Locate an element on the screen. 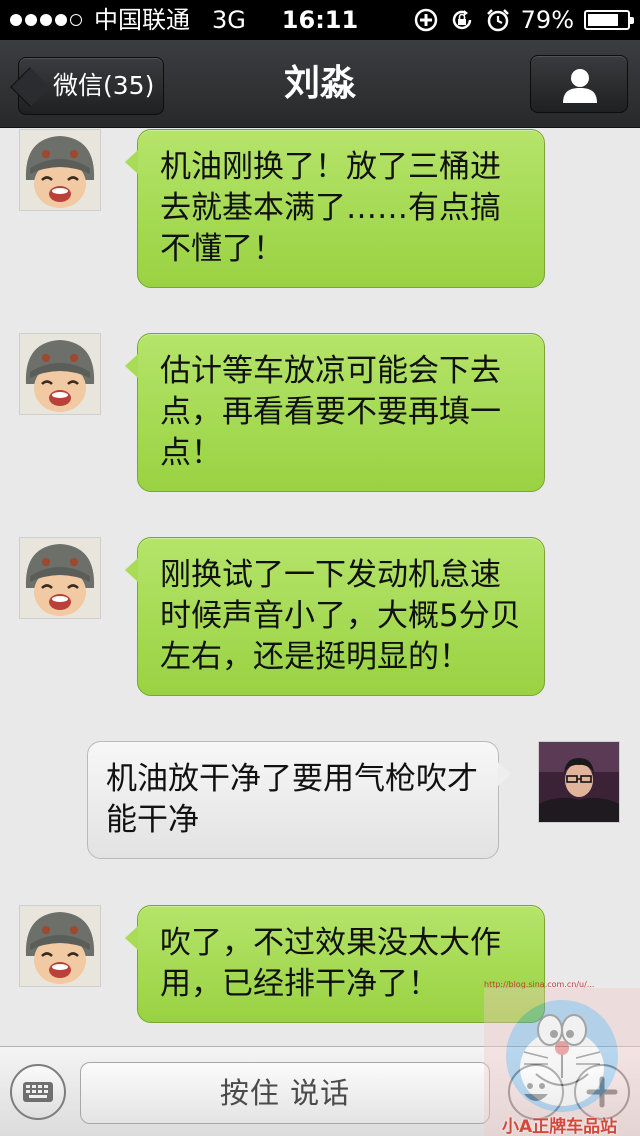  incoming-message-bubble: 刚换试了一下发动机怠速时候声音小了，大概5分贝左右，还是挺明显的！ is located at coordinates (335, 616).